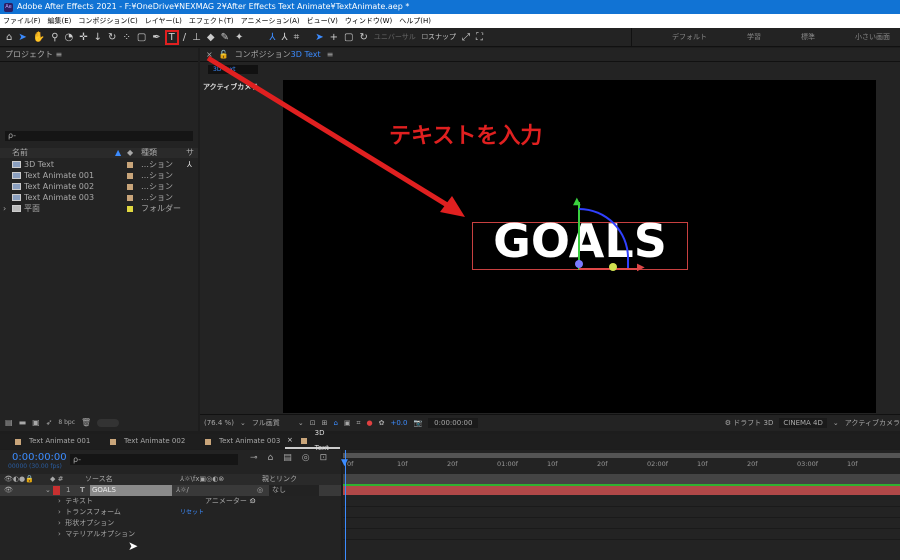 Image resolution: width=900 pixels, height=560 pixels. What do you see at coordinates (133, 546) in the screenshot?
I see `mouse-cursor-icon: ➤` at bounding box center [133, 546].